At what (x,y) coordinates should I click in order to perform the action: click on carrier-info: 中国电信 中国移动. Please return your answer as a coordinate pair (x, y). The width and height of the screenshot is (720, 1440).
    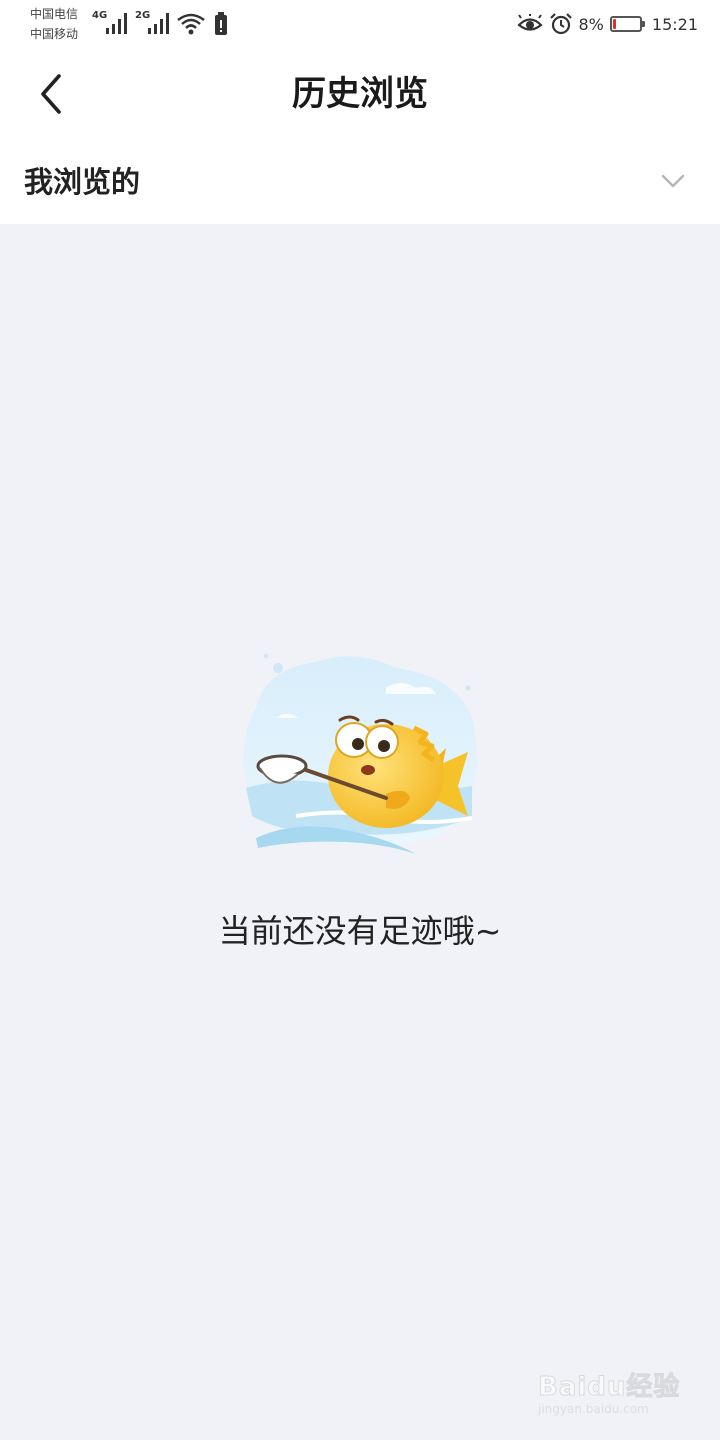
    Looking at the image, I should click on (54, 24).